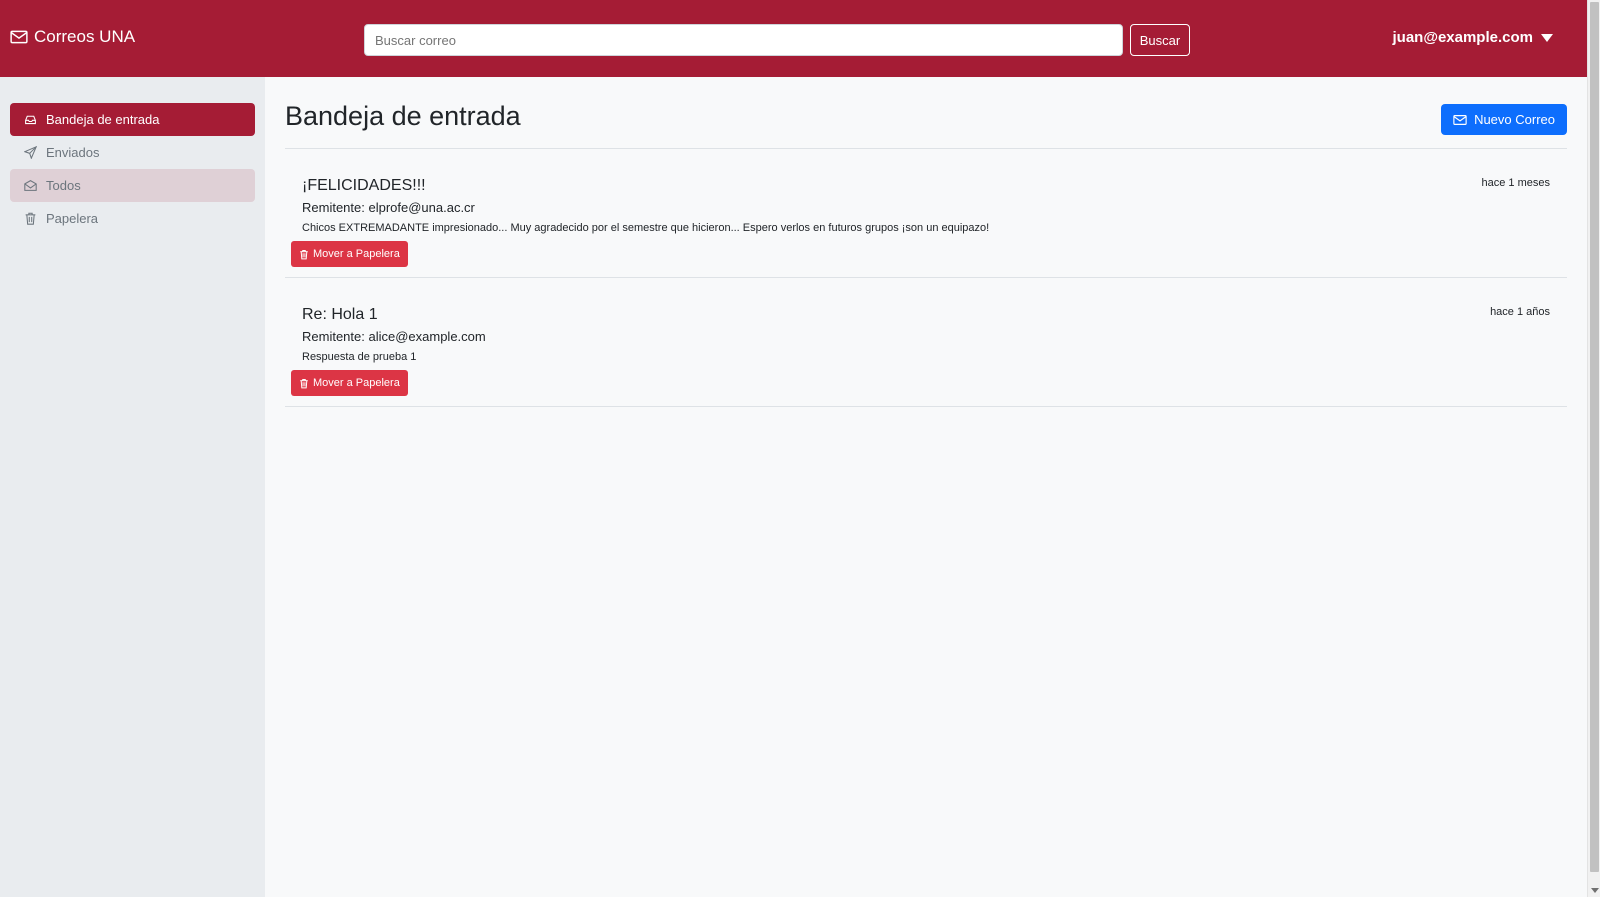 The height and width of the screenshot is (897, 1600). Describe the element at coordinates (340, 314) in the screenshot. I see `email-subject: Re: Hola 1` at that location.